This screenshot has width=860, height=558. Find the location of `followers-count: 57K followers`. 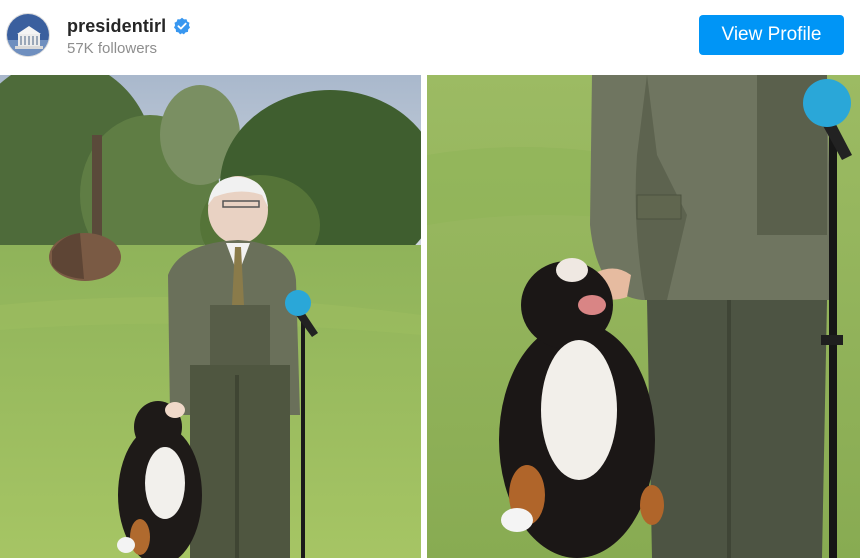

followers-count: 57K followers is located at coordinates (112, 48).